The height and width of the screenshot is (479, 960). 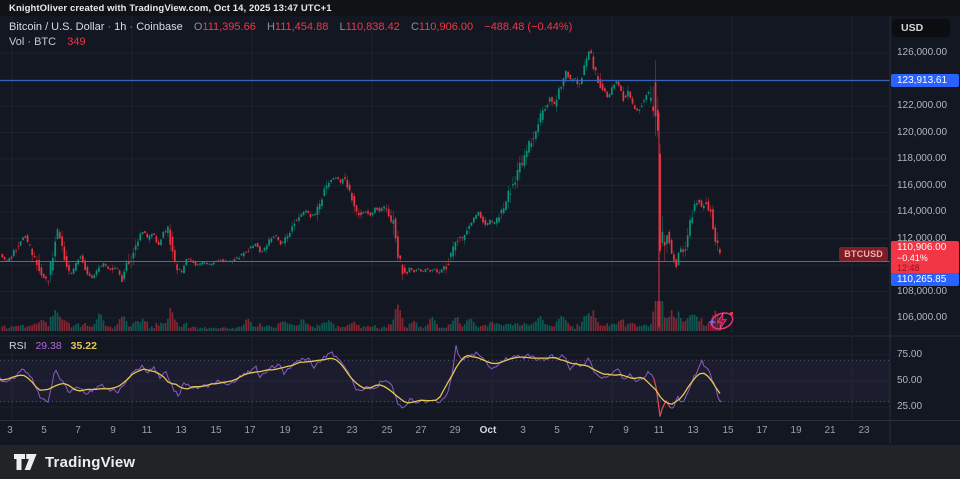 I want to click on time-tick: 25, so click(x=387, y=430).